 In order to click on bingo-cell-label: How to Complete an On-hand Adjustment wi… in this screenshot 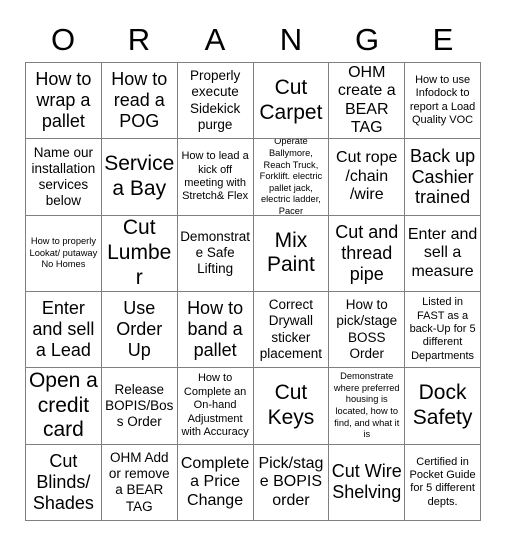, I will do `click(215, 405)`.